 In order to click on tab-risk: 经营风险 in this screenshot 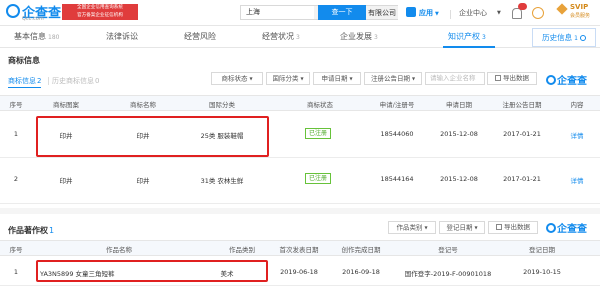, I will do `click(200, 36)`.